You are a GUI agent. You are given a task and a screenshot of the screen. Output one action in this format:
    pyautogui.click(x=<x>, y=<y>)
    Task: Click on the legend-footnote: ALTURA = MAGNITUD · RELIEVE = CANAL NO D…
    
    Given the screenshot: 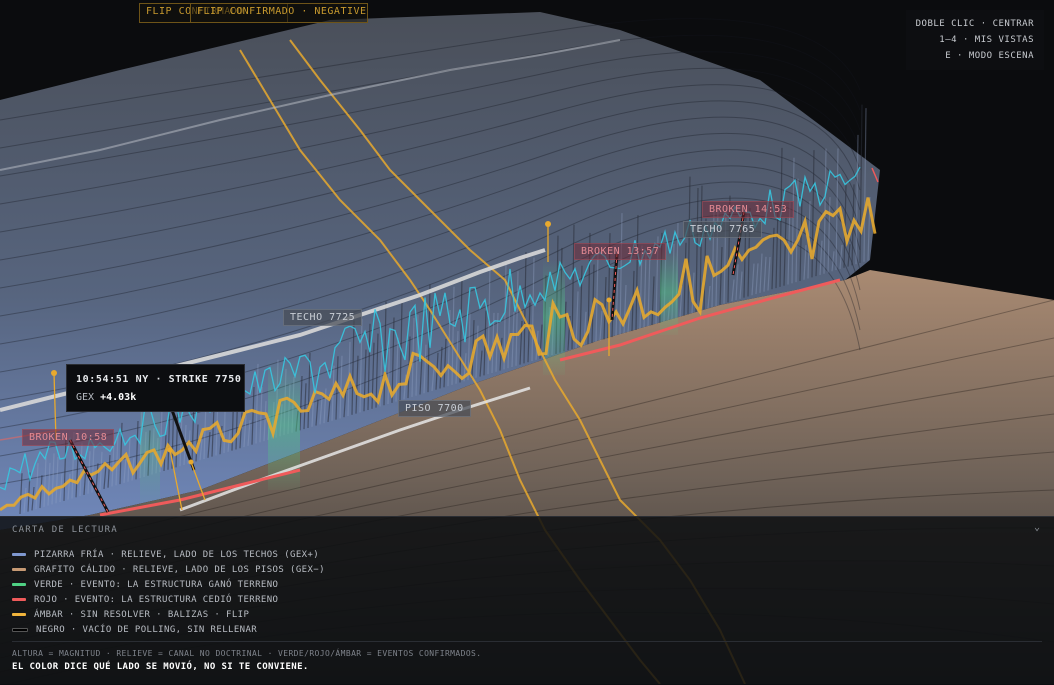 What is the action you would take?
    pyautogui.click(x=247, y=653)
    